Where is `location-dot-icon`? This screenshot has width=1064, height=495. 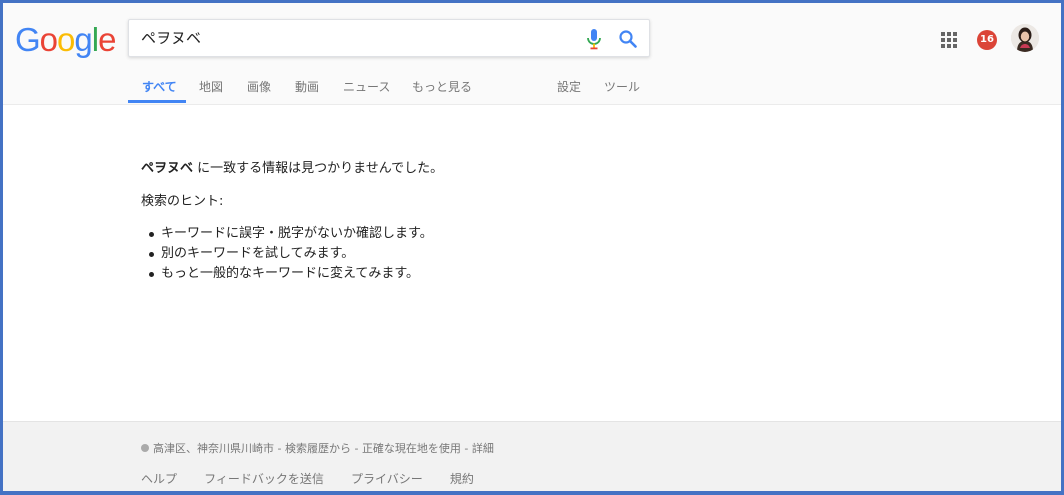
location-dot-icon is located at coordinates (145, 448).